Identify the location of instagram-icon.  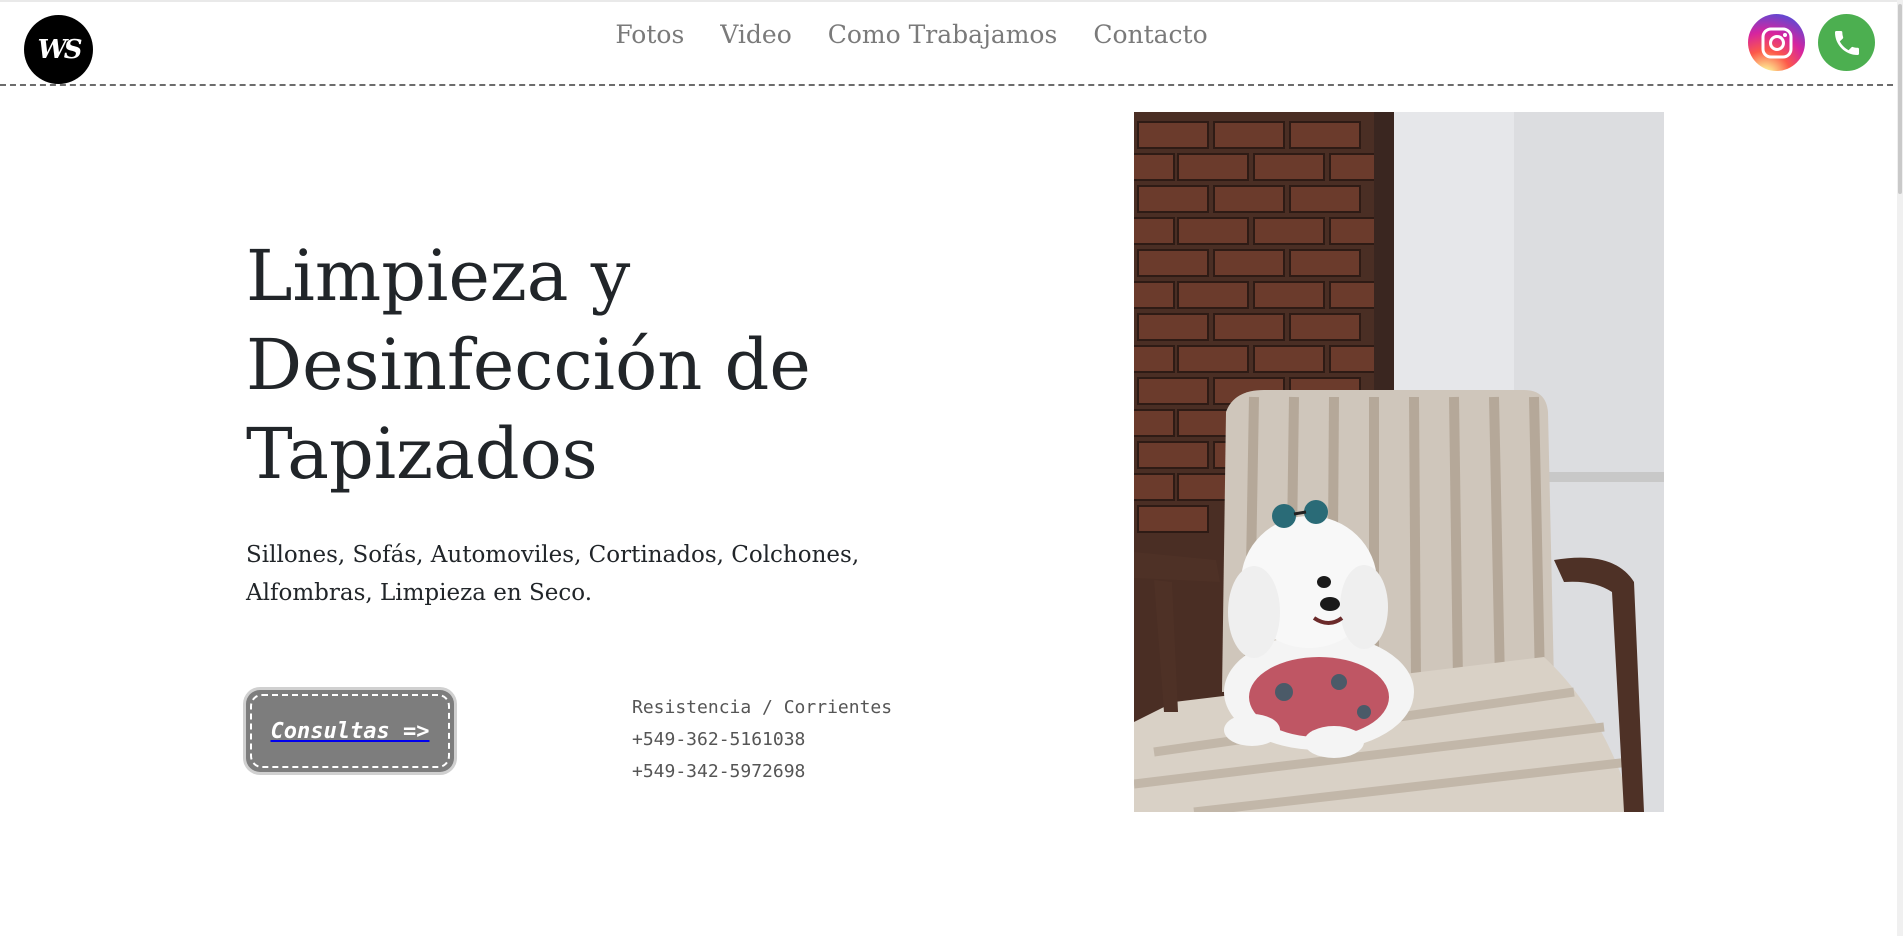
(1776, 42).